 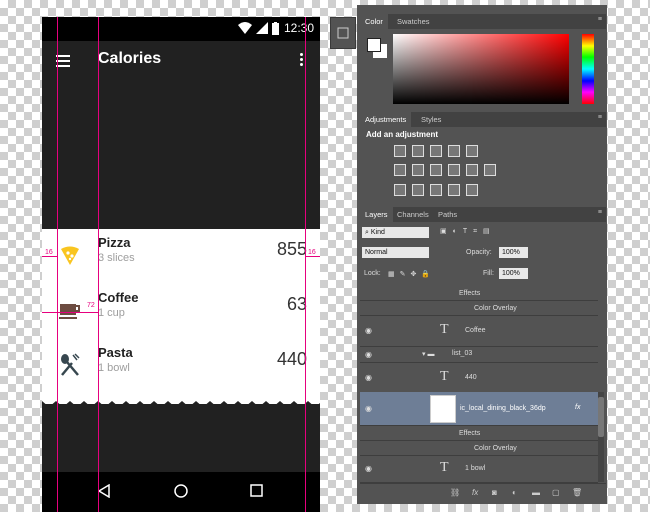 I want to click on overflow-menu-icon, so click(x=302, y=60).